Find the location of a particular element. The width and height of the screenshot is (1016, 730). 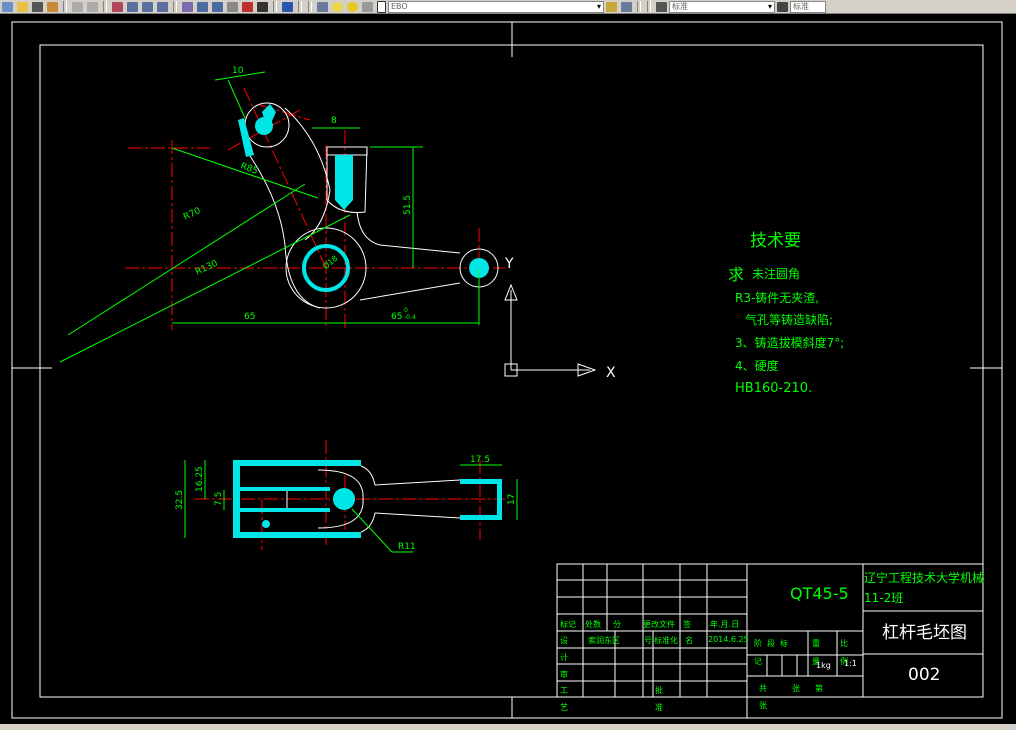

svg-text: 设 is located at coordinates (564, 640).